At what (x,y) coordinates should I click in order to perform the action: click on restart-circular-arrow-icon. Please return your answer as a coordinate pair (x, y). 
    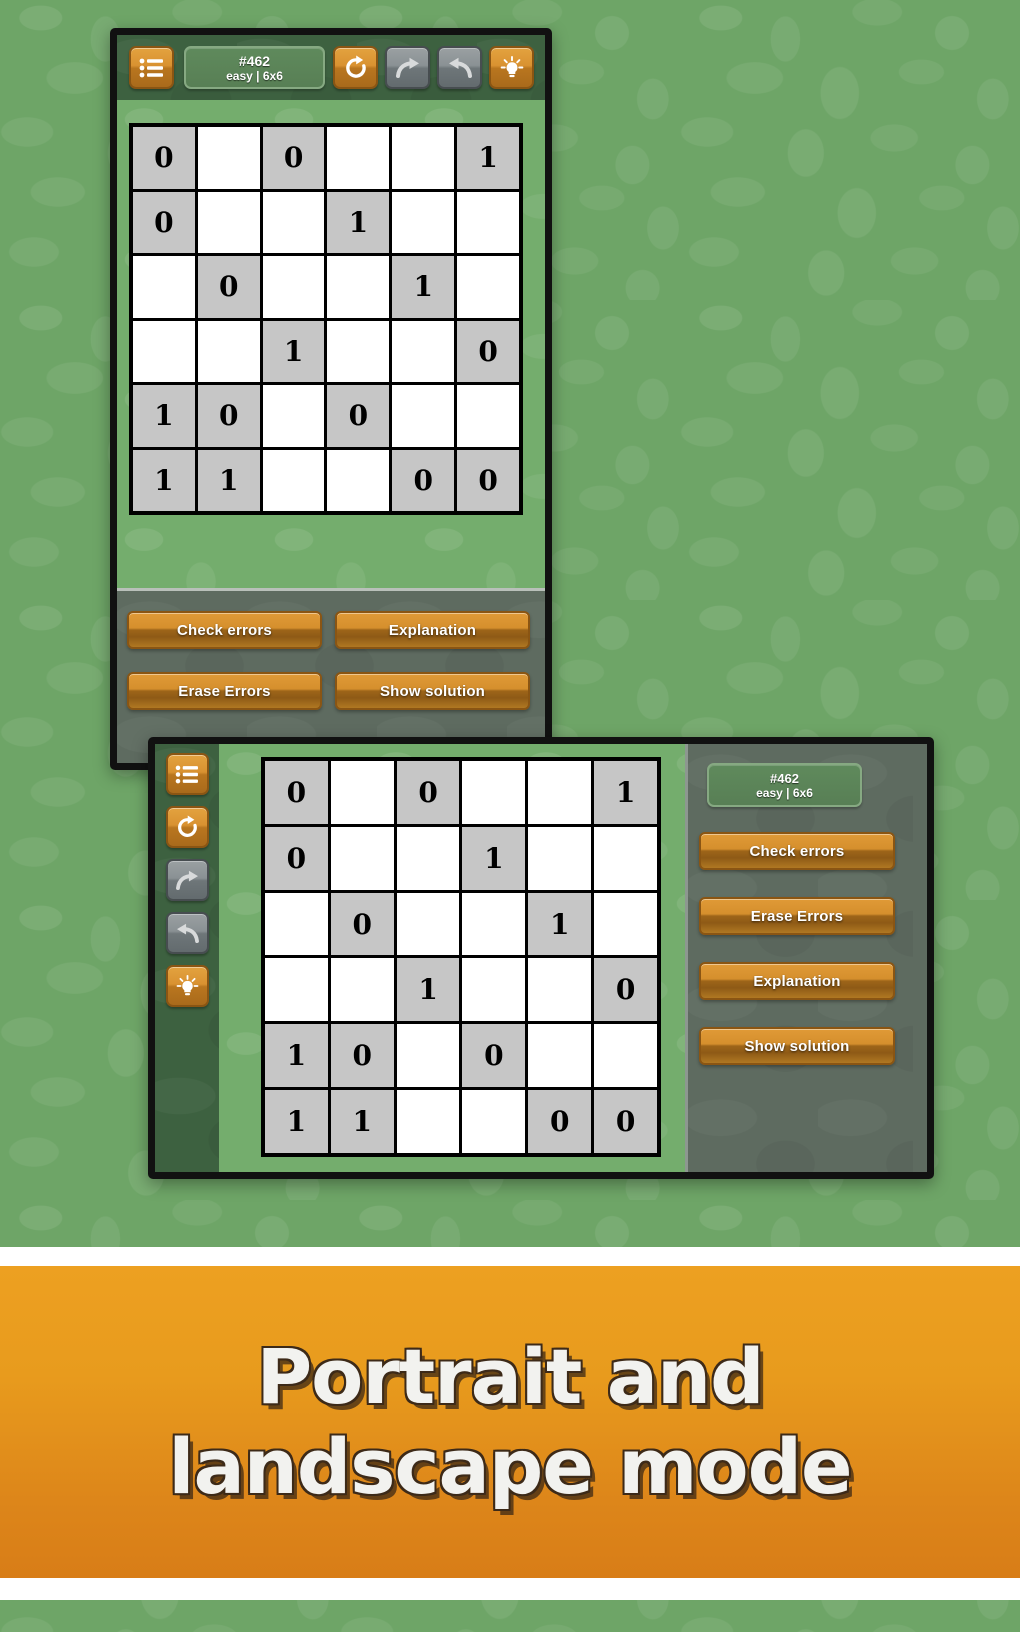
    Looking at the image, I should click on (187, 827).